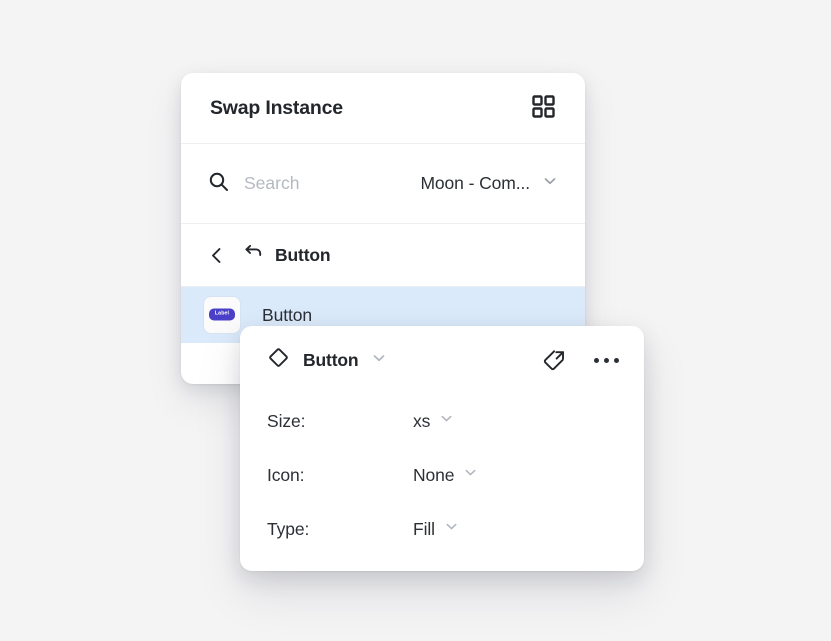  Describe the element at coordinates (433, 421) in the screenshot. I see `property-value-dropdown-size: xs` at that location.